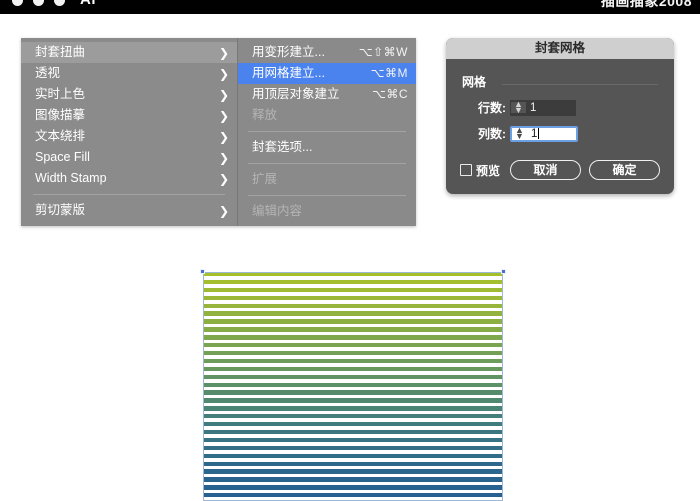 The image size is (700, 501). Describe the element at coordinates (550, 108) in the screenshot. I see `rows-value: 1` at that location.